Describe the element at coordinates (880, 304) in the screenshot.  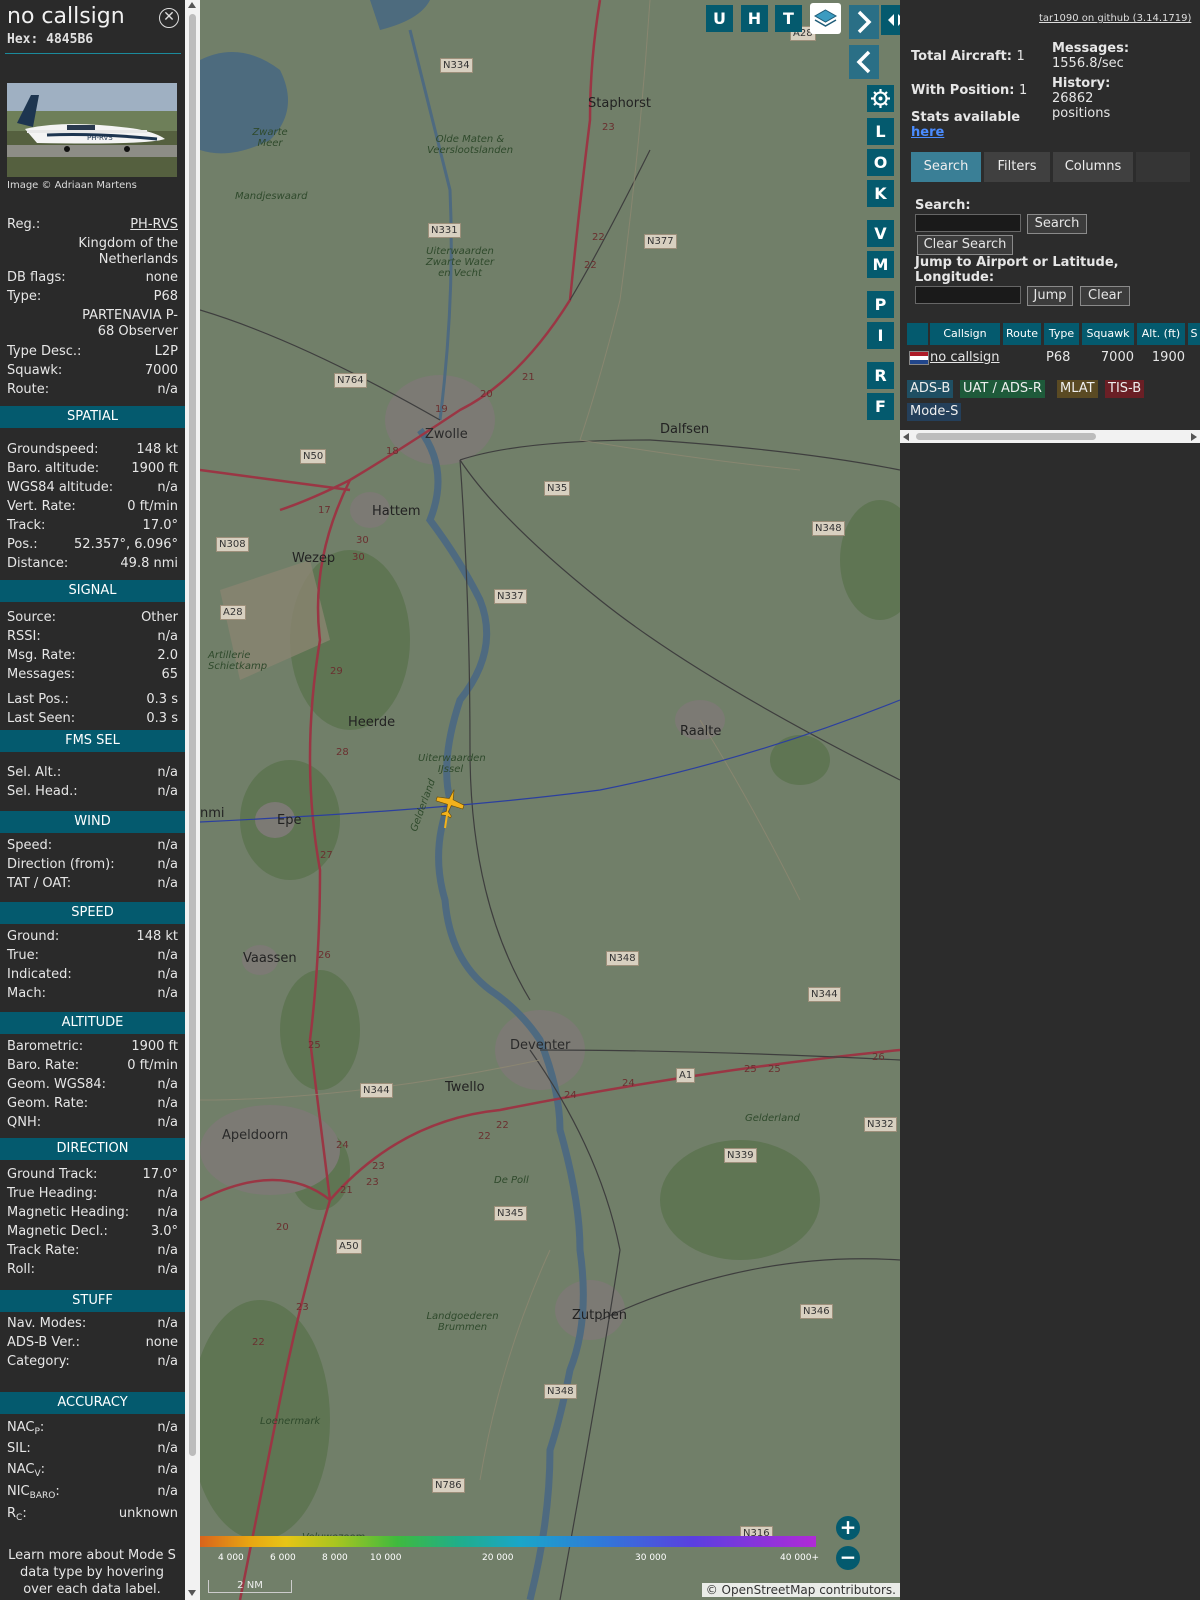
I see `toggle-p-button: P` at that location.